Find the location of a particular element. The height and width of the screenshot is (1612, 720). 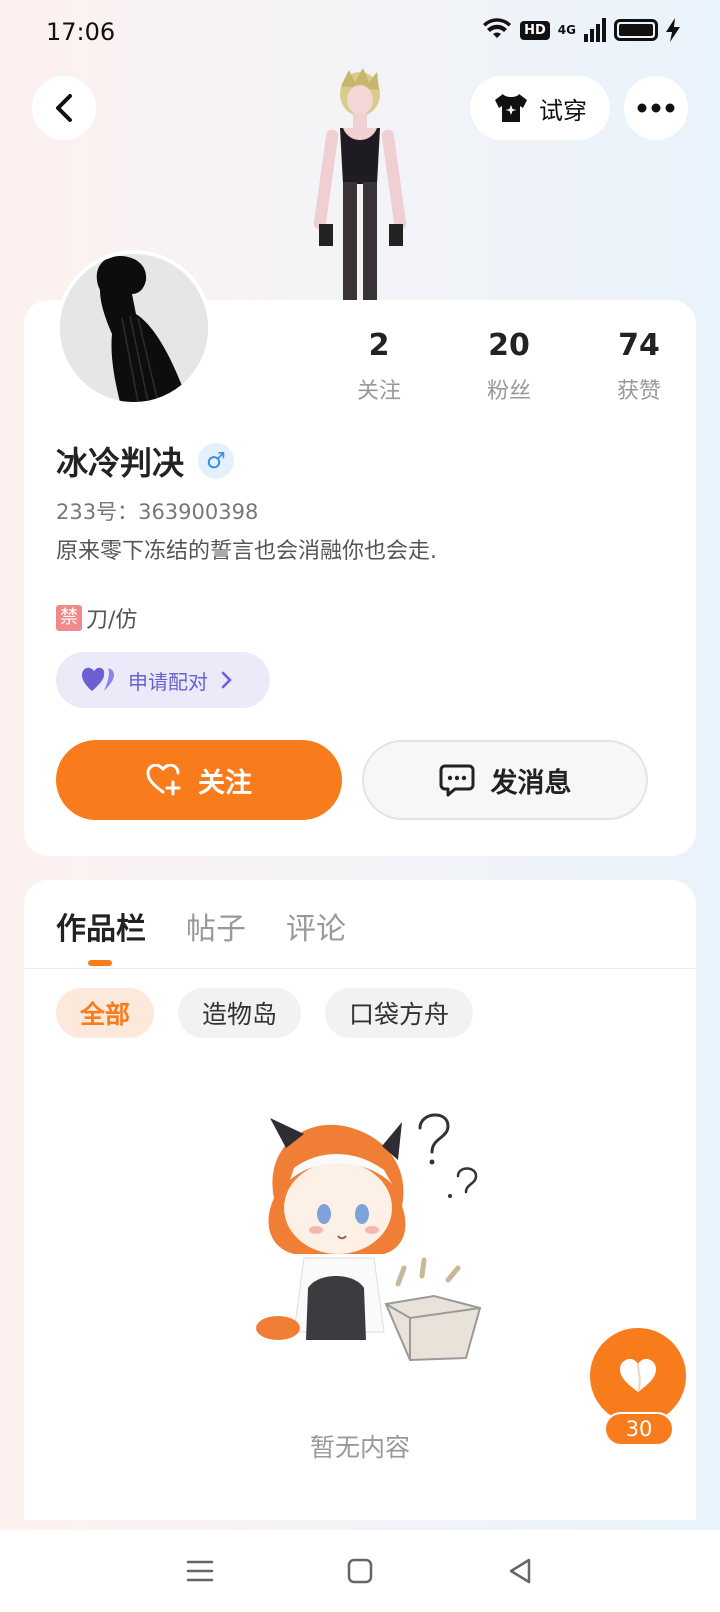

chip-creation-island: 造物岛 is located at coordinates (240, 1013).